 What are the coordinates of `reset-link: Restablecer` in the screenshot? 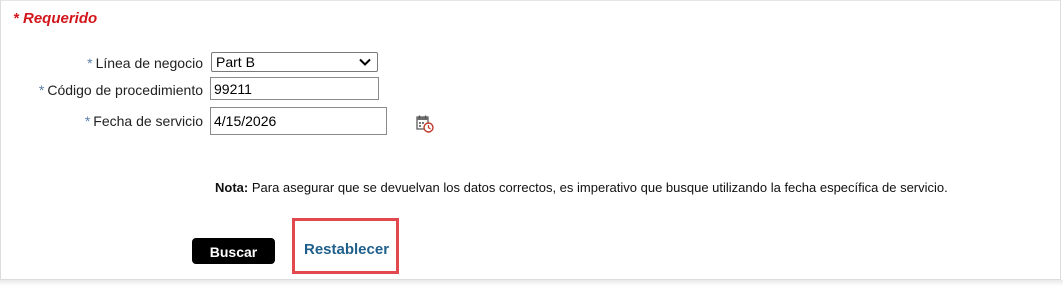 It's located at (346, 249).